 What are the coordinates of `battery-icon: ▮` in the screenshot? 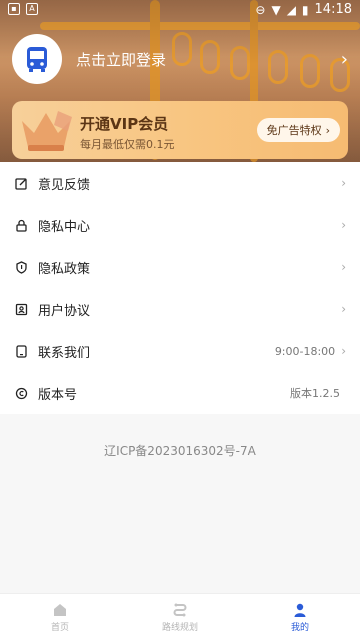 It's located at (305, 9).